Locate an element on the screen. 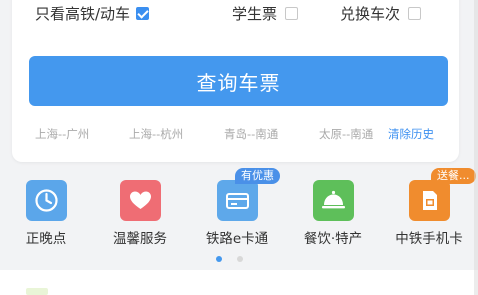 This screenshot has height=295, width=478. query-tickets-button: 查询车票 is located at coordinates (238, 81).